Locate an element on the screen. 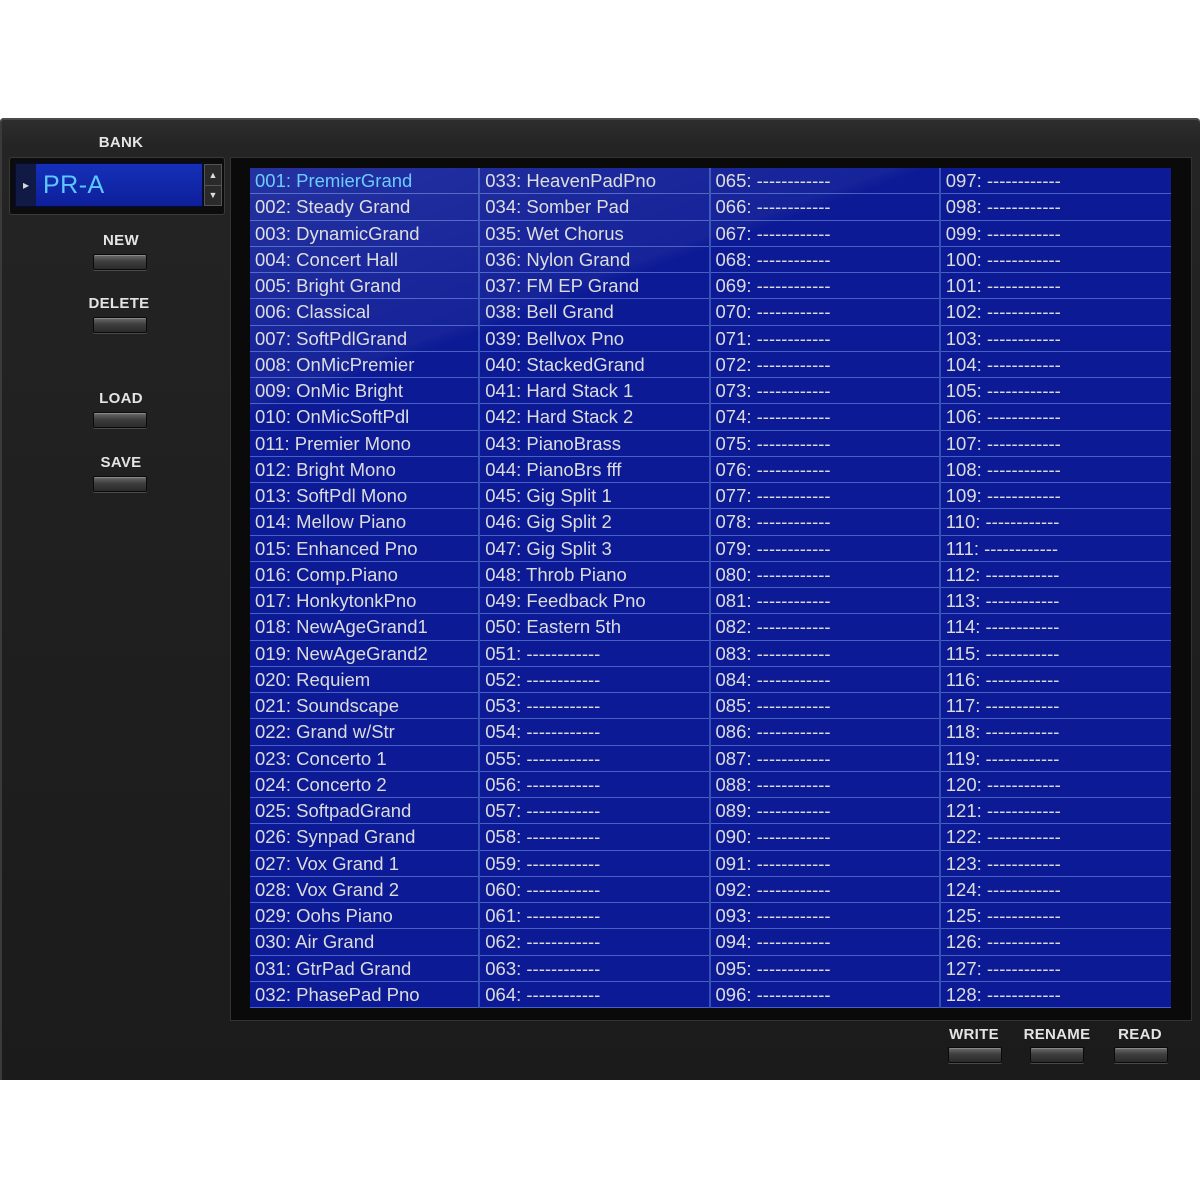 The width and height of the screenshot is (1200, 1200). patch-row: 127: ------------ is located at coordinates (1055, 969).